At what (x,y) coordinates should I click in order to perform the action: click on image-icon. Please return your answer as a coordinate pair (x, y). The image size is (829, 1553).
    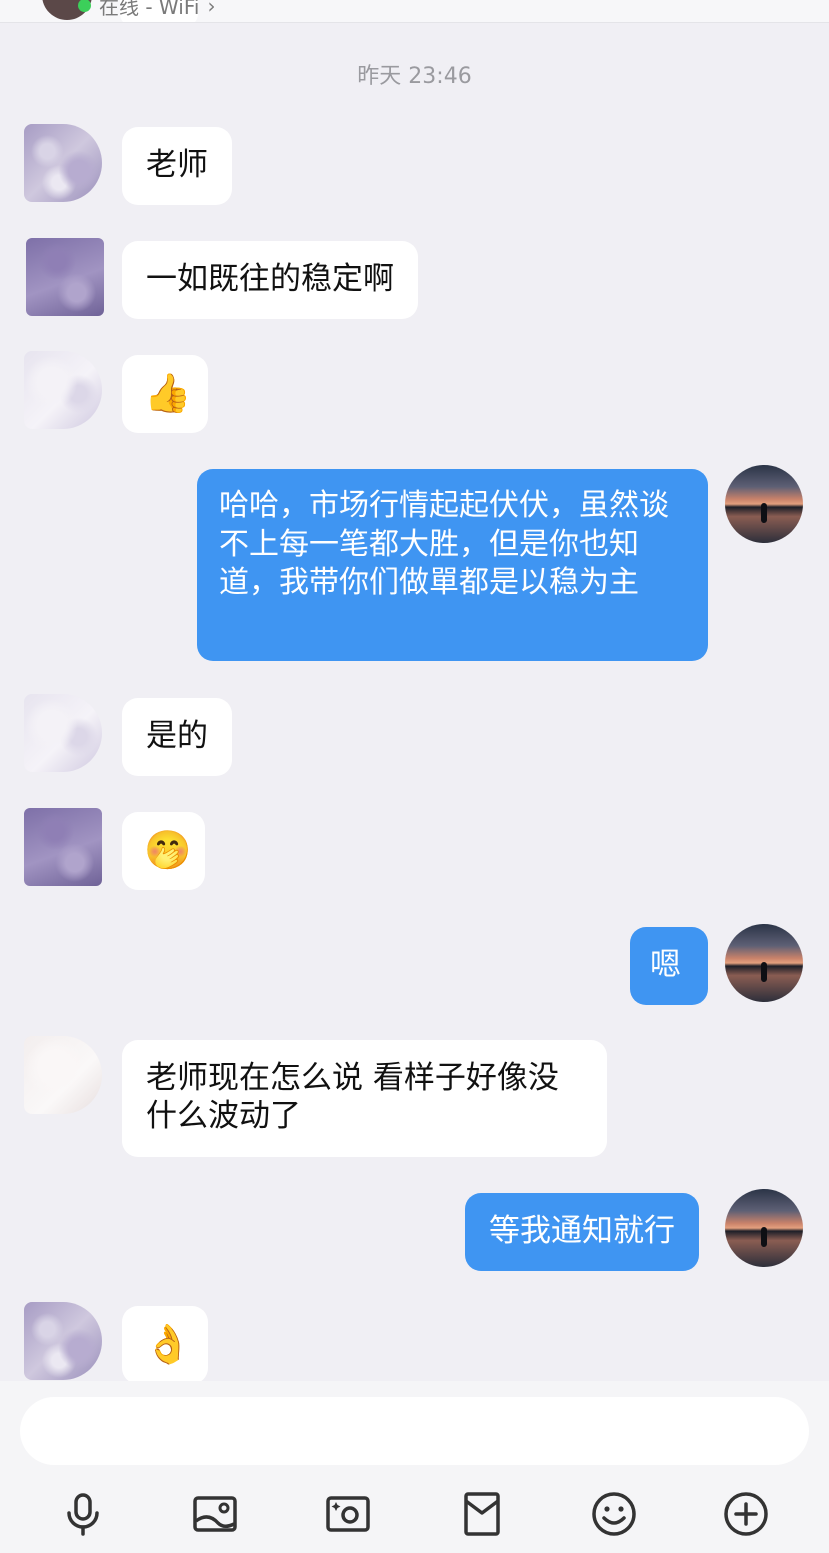
    Looking at the image, I should click on (215, 1514).